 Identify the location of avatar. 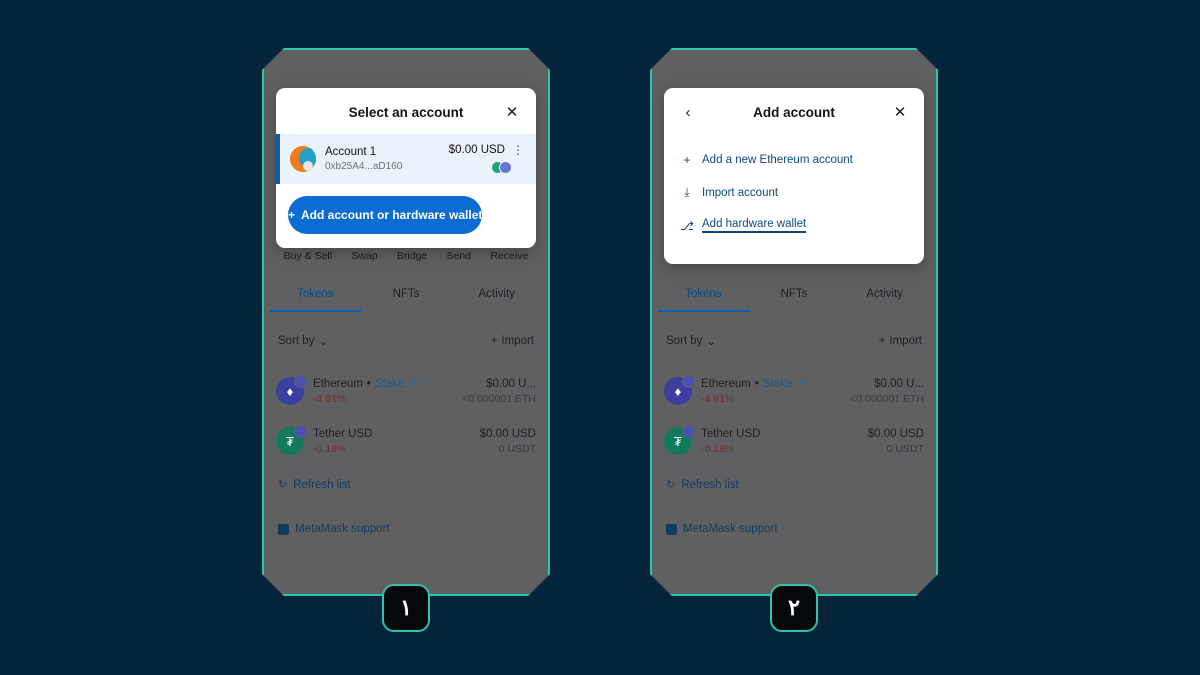
(303, 159).